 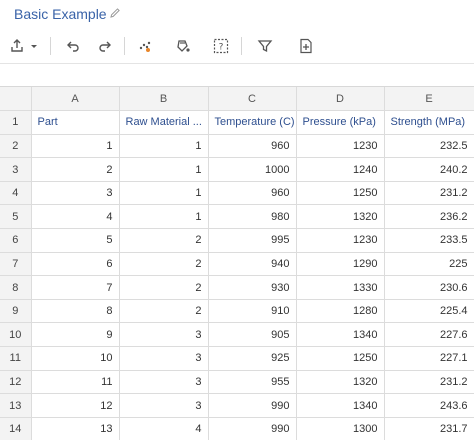 What do you see at coordinates (252, 99) in the screenshot?
I see `column-letter: C` at bounding box center [252, 99].